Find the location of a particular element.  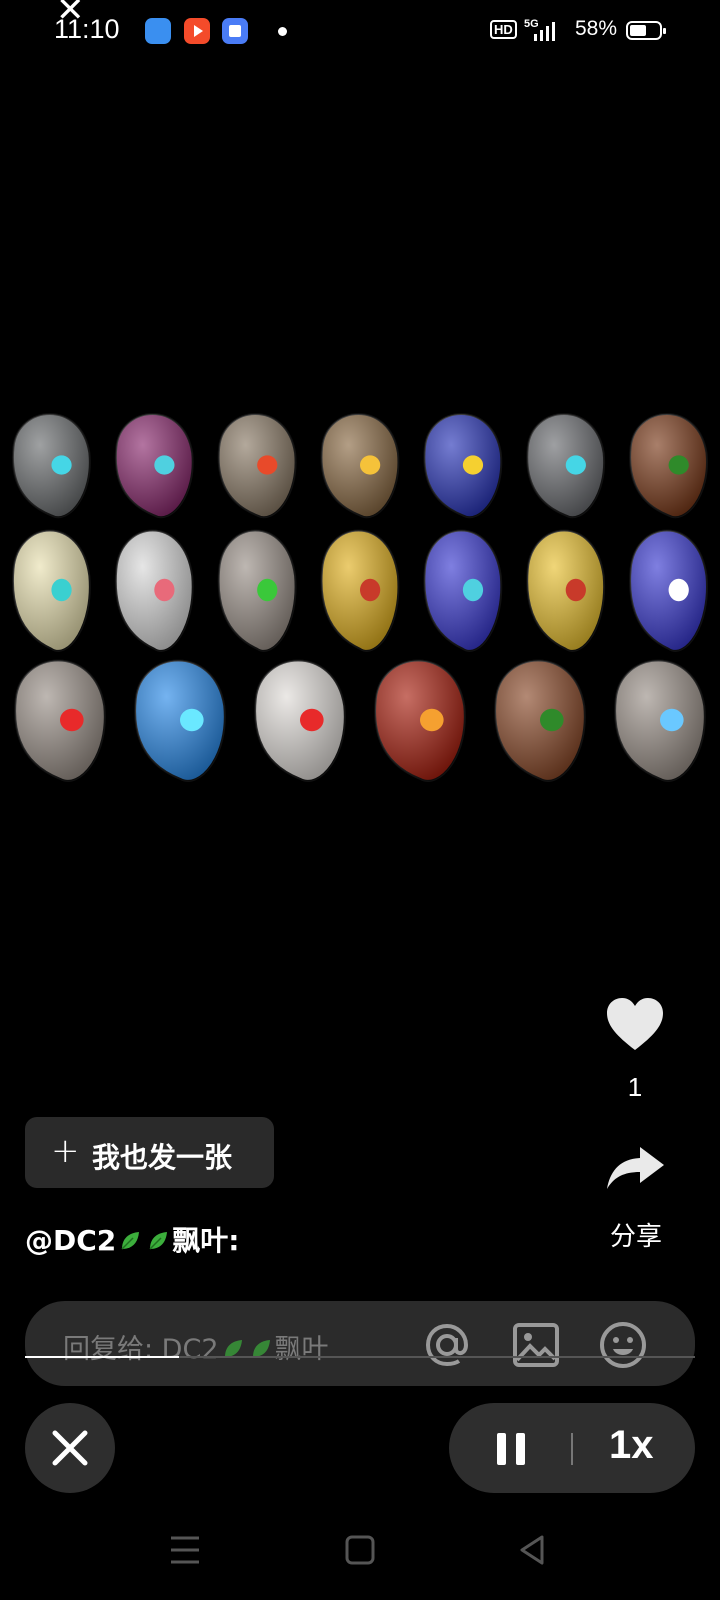

divider is located at coordinates (572, 1449).